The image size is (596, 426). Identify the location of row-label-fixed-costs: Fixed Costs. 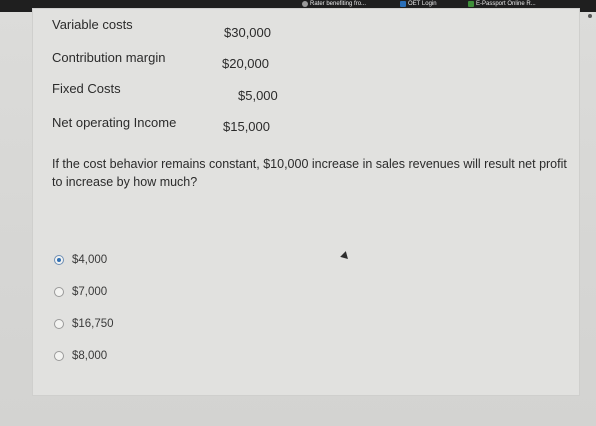
(86, 88).